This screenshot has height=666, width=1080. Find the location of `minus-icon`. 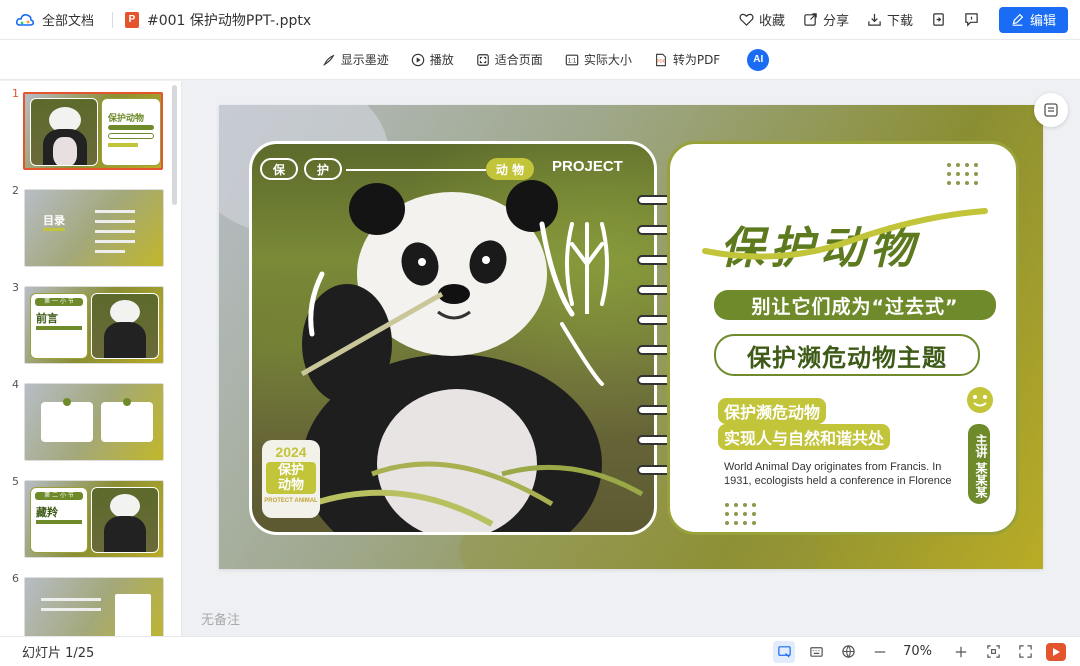

minus-icon is located at coordinates (880, 651).